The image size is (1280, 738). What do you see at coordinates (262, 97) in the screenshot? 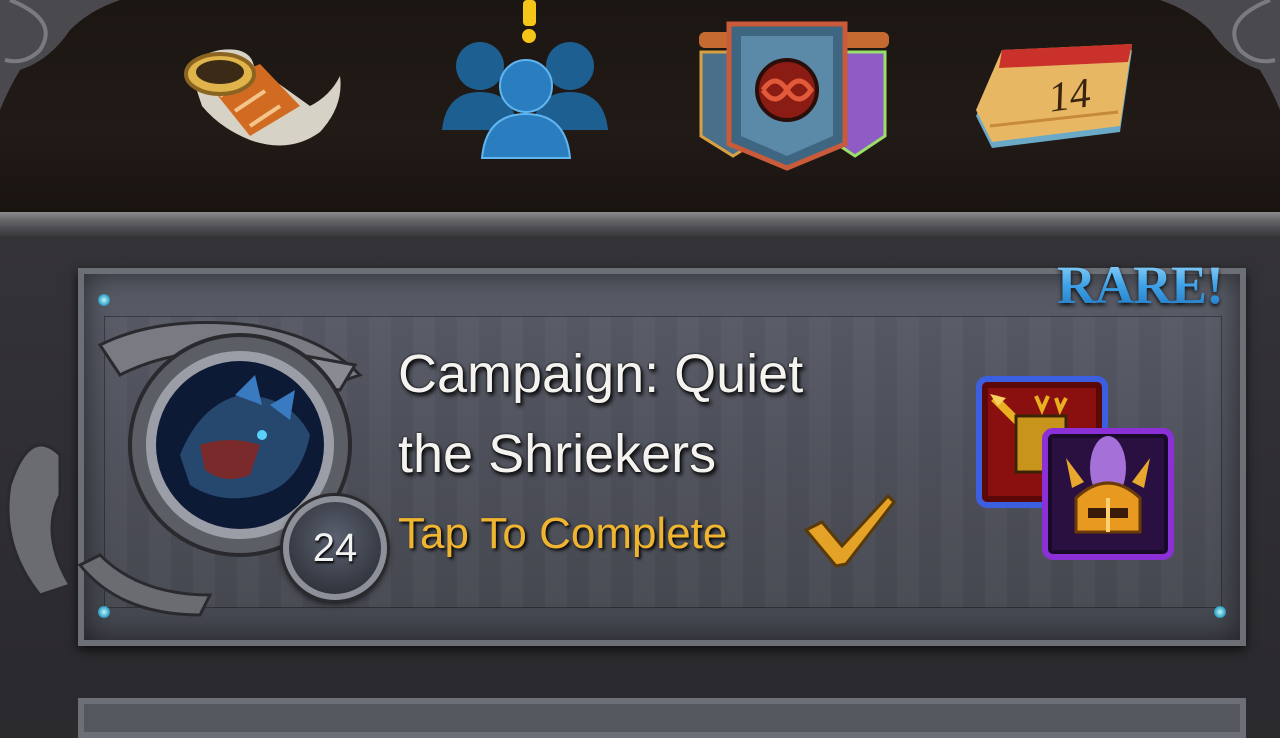
I see `horn-icon` at bounding box center [262, 97].